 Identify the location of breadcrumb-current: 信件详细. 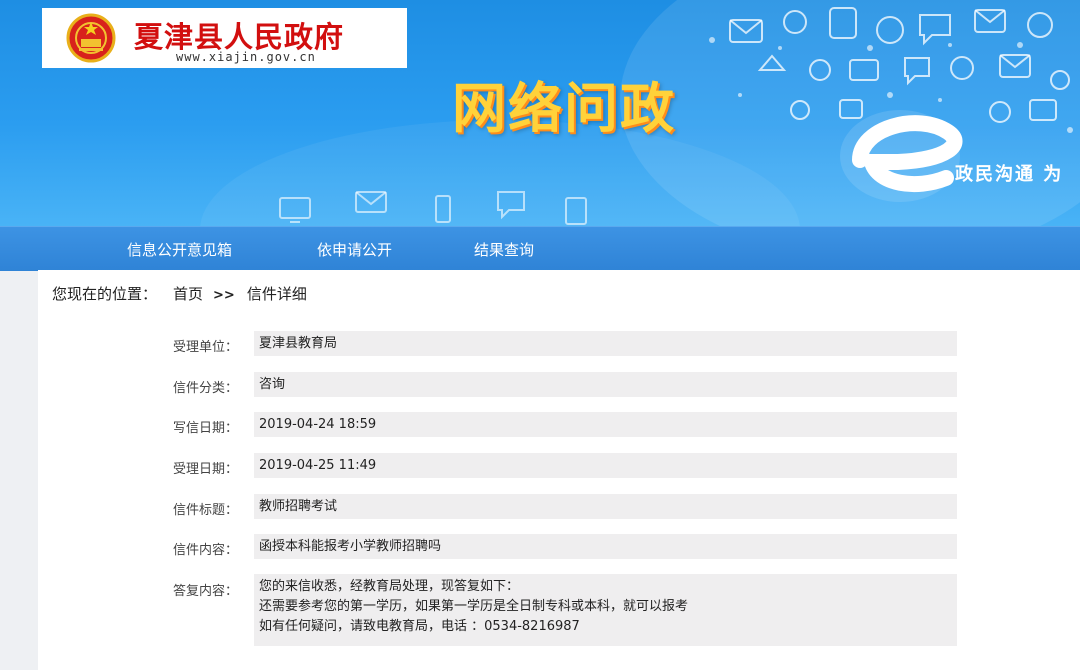
(276, 294).